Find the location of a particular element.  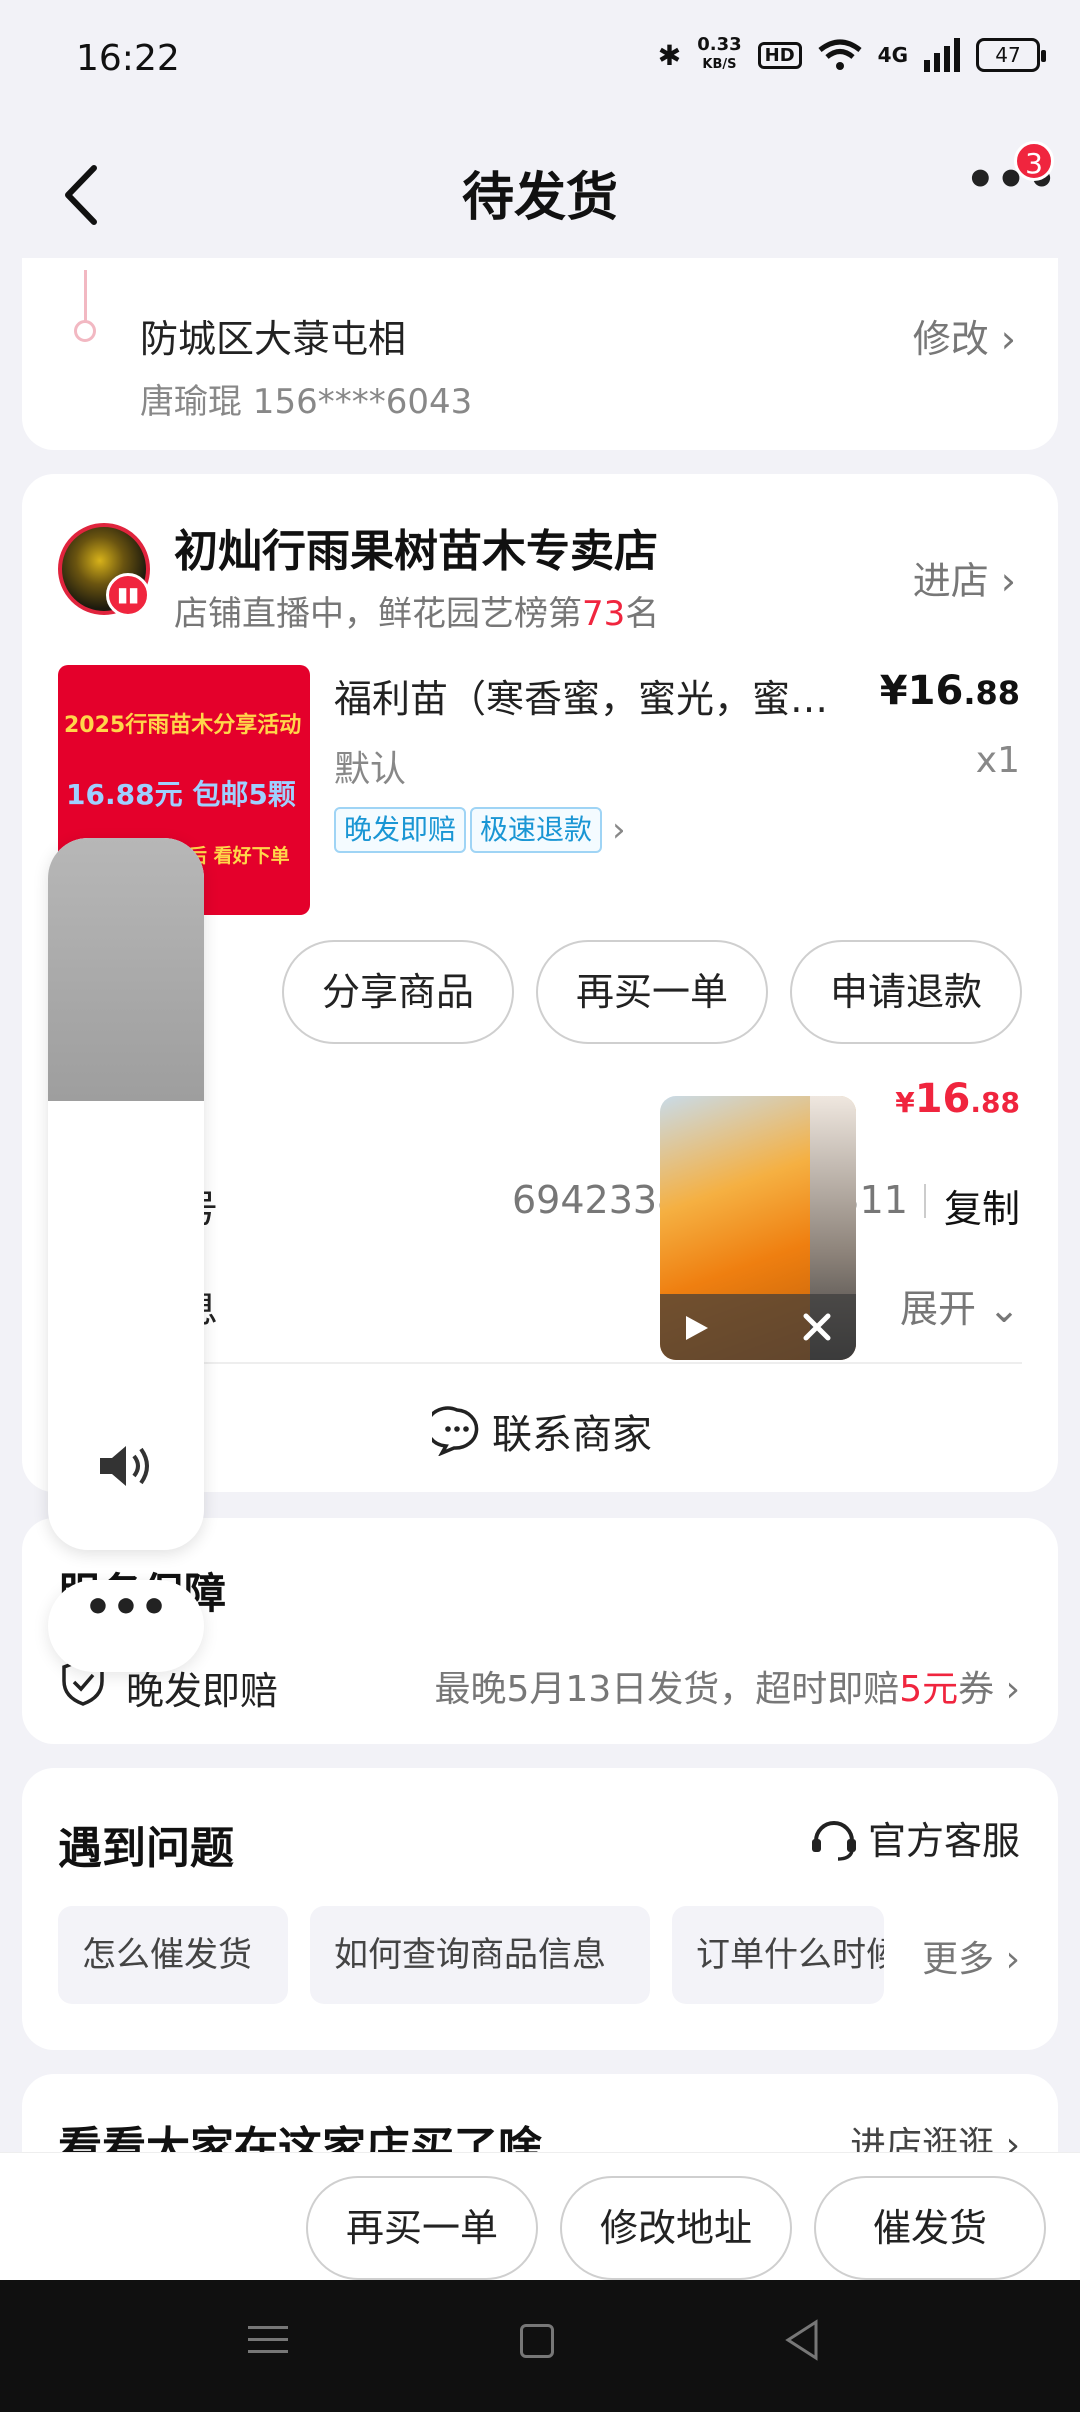

request-refund-button: 申请退款 is located at coordinates (906, 992).